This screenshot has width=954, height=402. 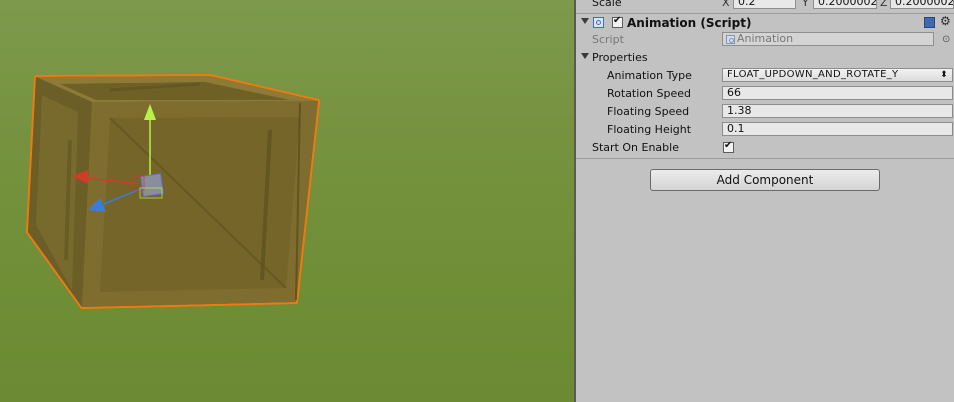 I want to click on start-on-enable-label: Start On Enable, so click(x=635, y=147).